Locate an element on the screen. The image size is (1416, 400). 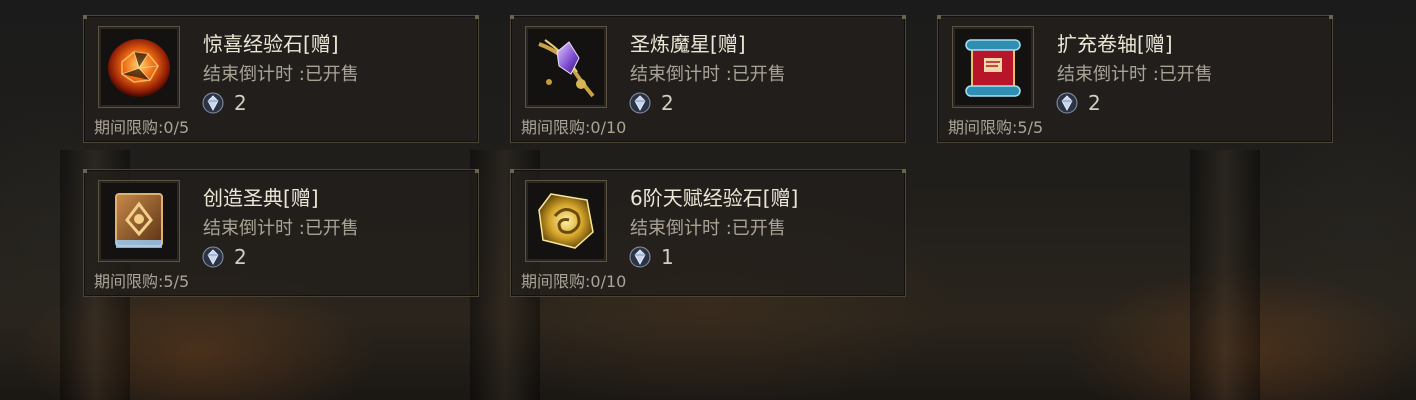
scroll-icon is located at coordinates (993, 68).